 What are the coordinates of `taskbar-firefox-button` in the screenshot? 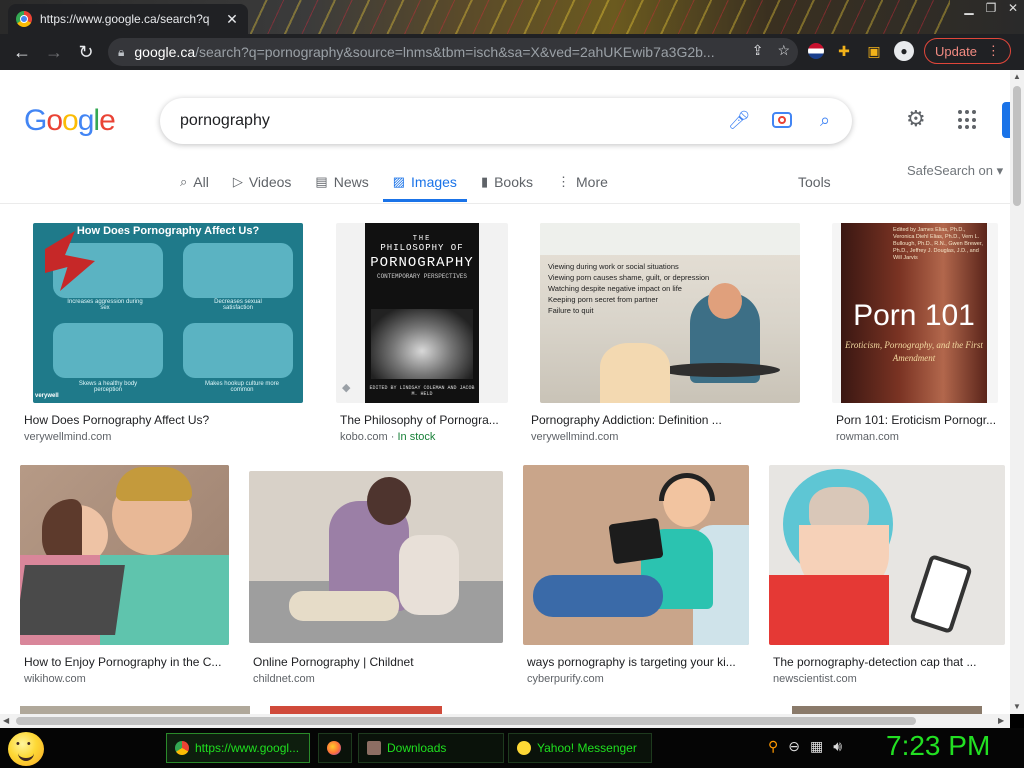 It's located at (335, 748).